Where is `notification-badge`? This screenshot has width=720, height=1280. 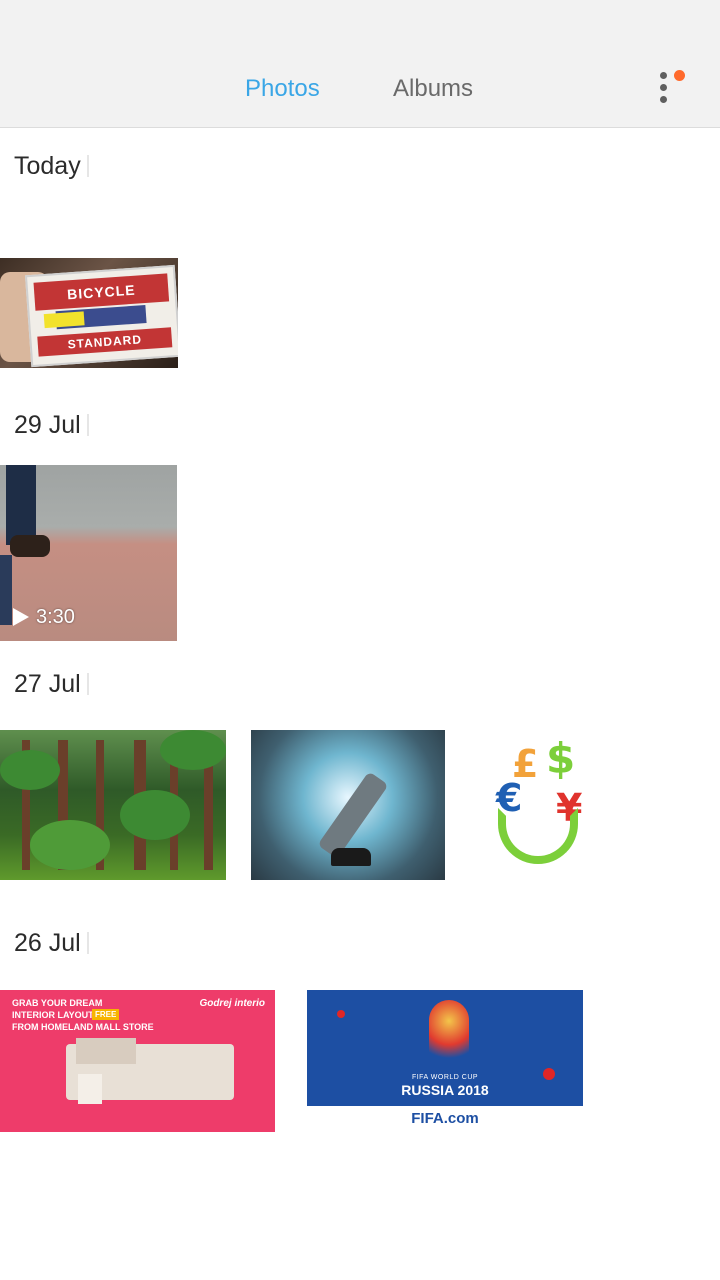 notification-badge is located at coordinates (679, 75).